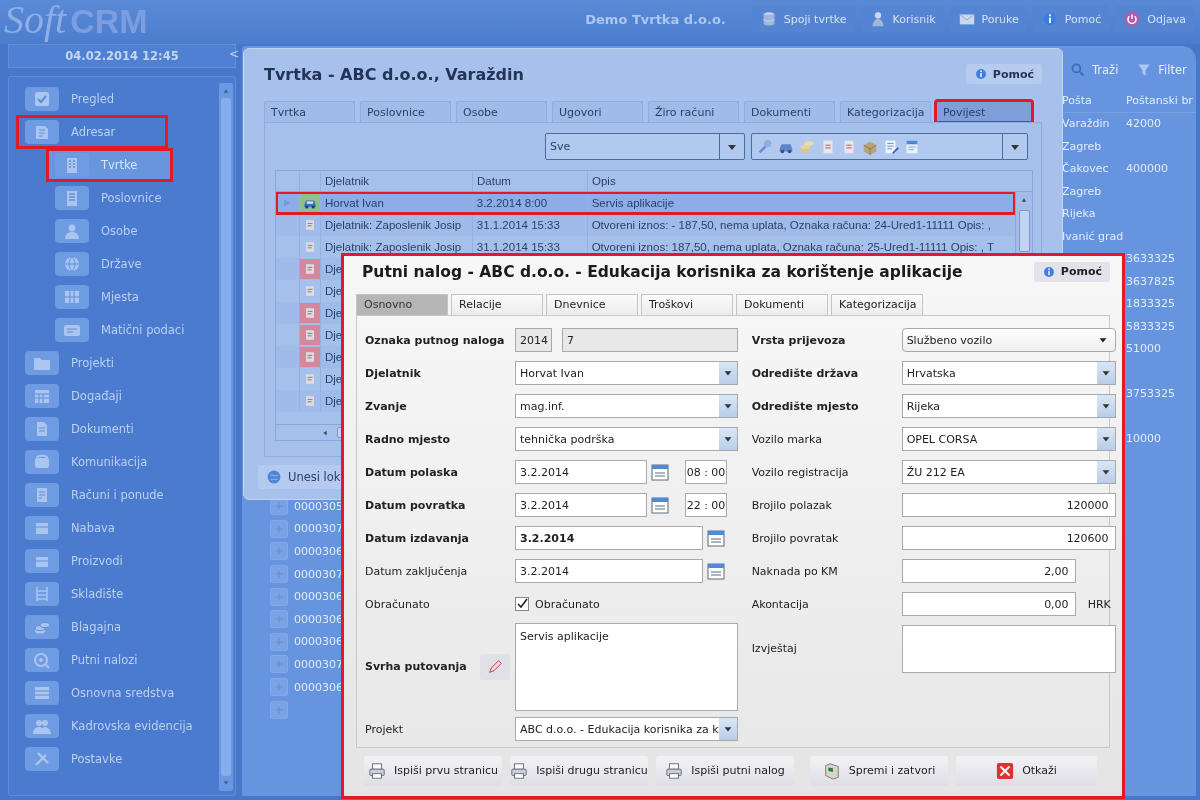 The height and width of the screenshot is (800, 1200). What do you see at coordinates (1008, 406) in the screenshot?
I see `dropdown: Rijeka` at bounding box center [1008, 406].